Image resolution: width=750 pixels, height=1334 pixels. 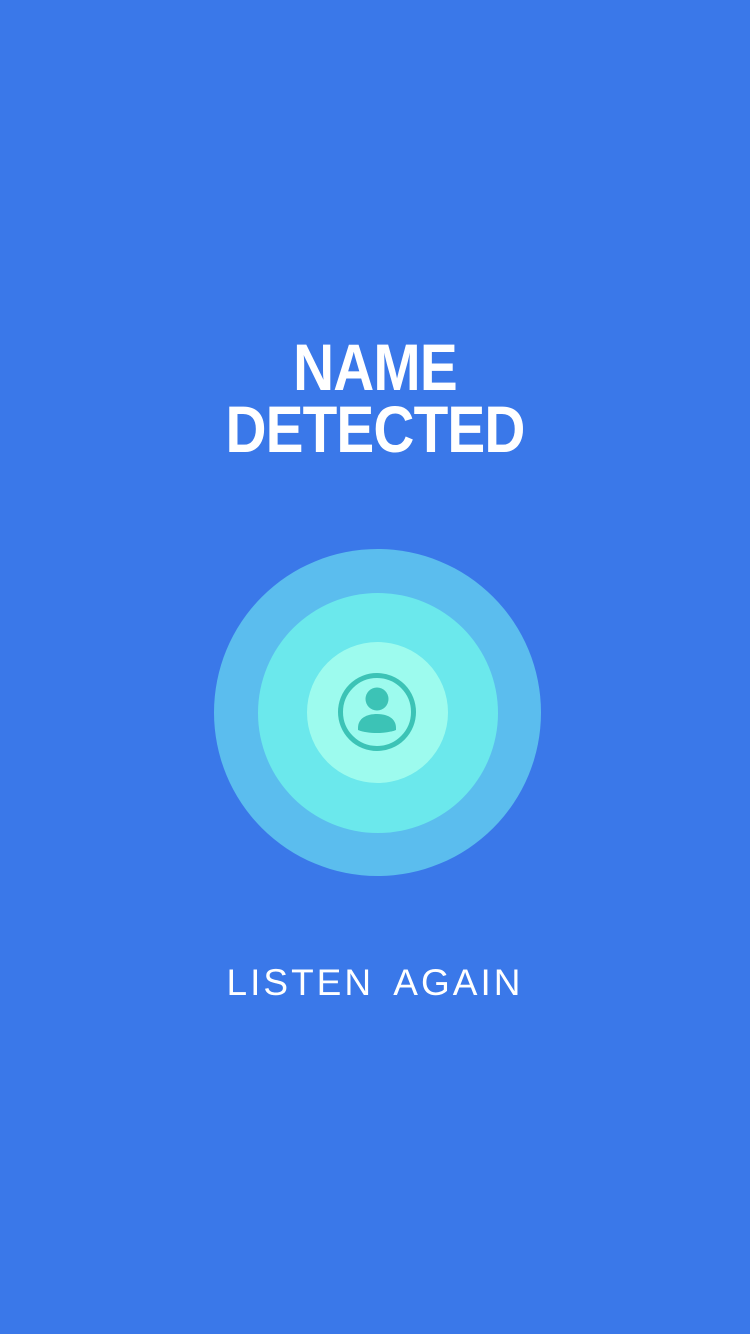 I want to click on title-line-2: DETECTED, so click(x=375, y=429).